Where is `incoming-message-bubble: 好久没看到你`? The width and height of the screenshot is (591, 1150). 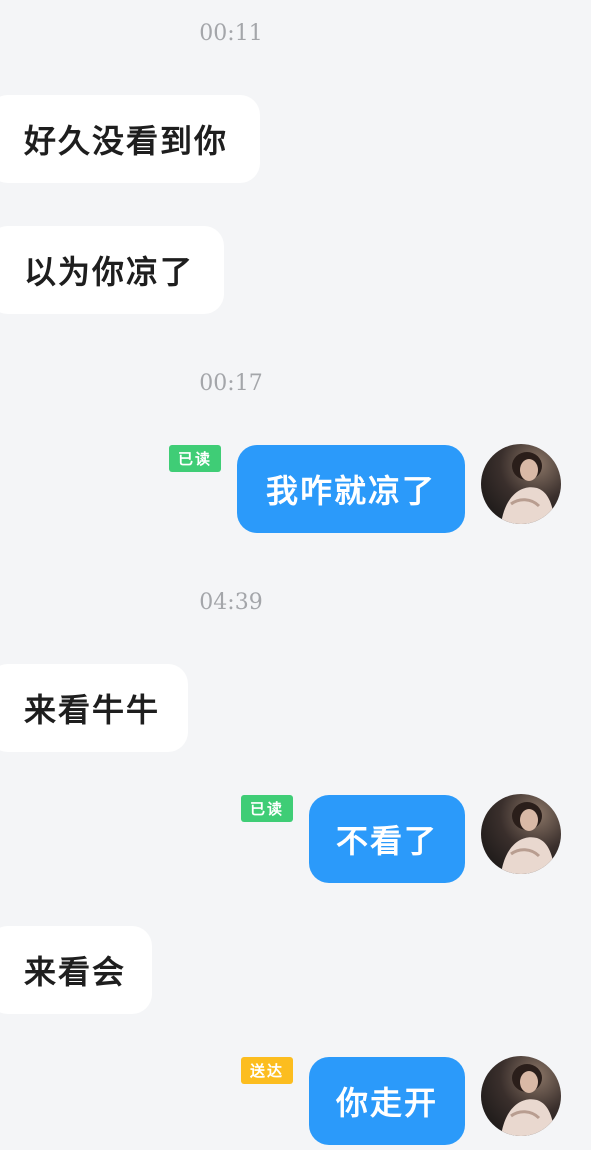
incoming-message-bubble: 好久没看到你 is located at coordinates (130, 139).